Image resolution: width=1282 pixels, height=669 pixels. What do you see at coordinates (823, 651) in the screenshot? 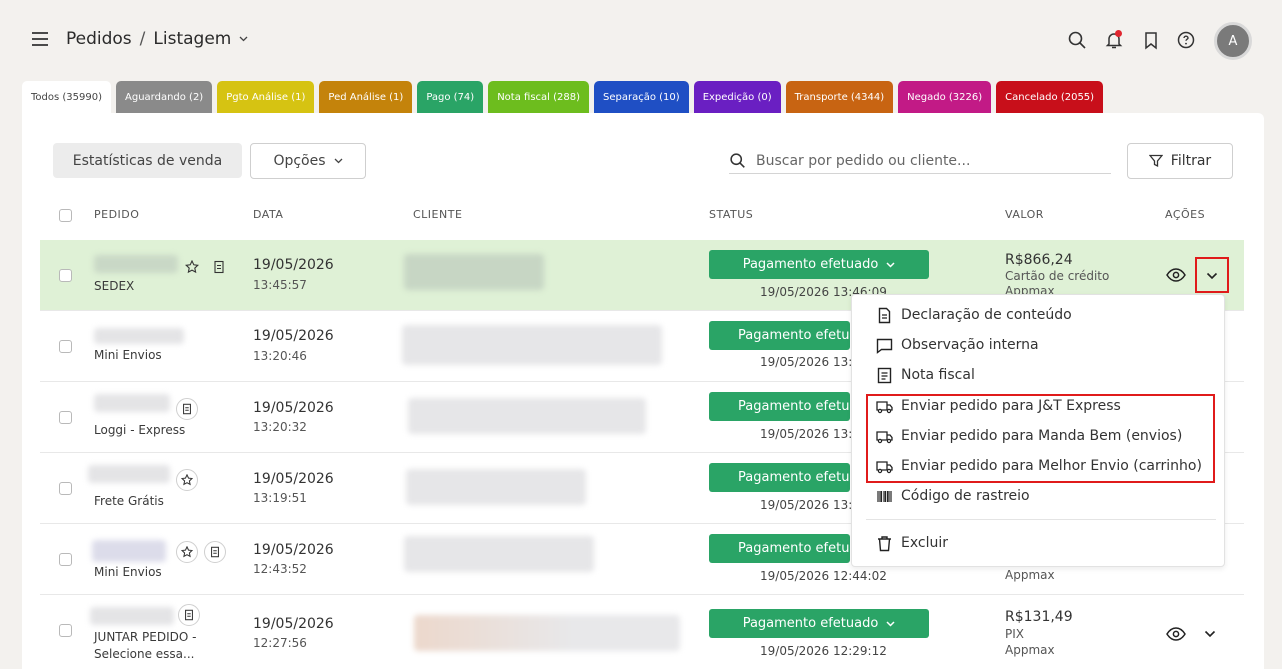
I see `status-date: 19/05/2026 12:29:12` at bounding box center [823, 651].